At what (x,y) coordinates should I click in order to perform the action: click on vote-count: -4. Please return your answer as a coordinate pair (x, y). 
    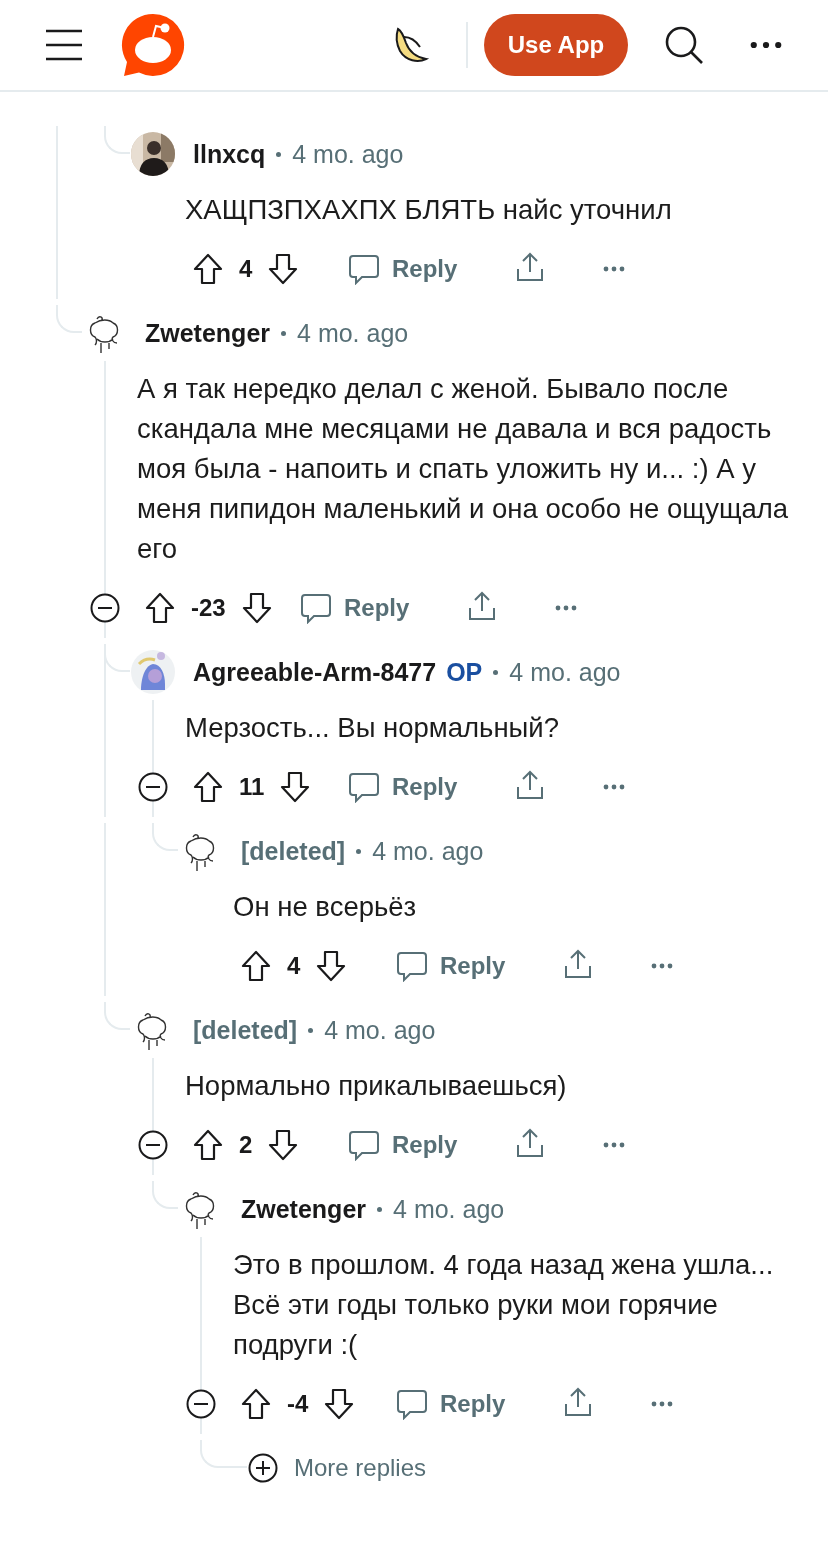
    Looking at the image, I should click on (298, 1404).